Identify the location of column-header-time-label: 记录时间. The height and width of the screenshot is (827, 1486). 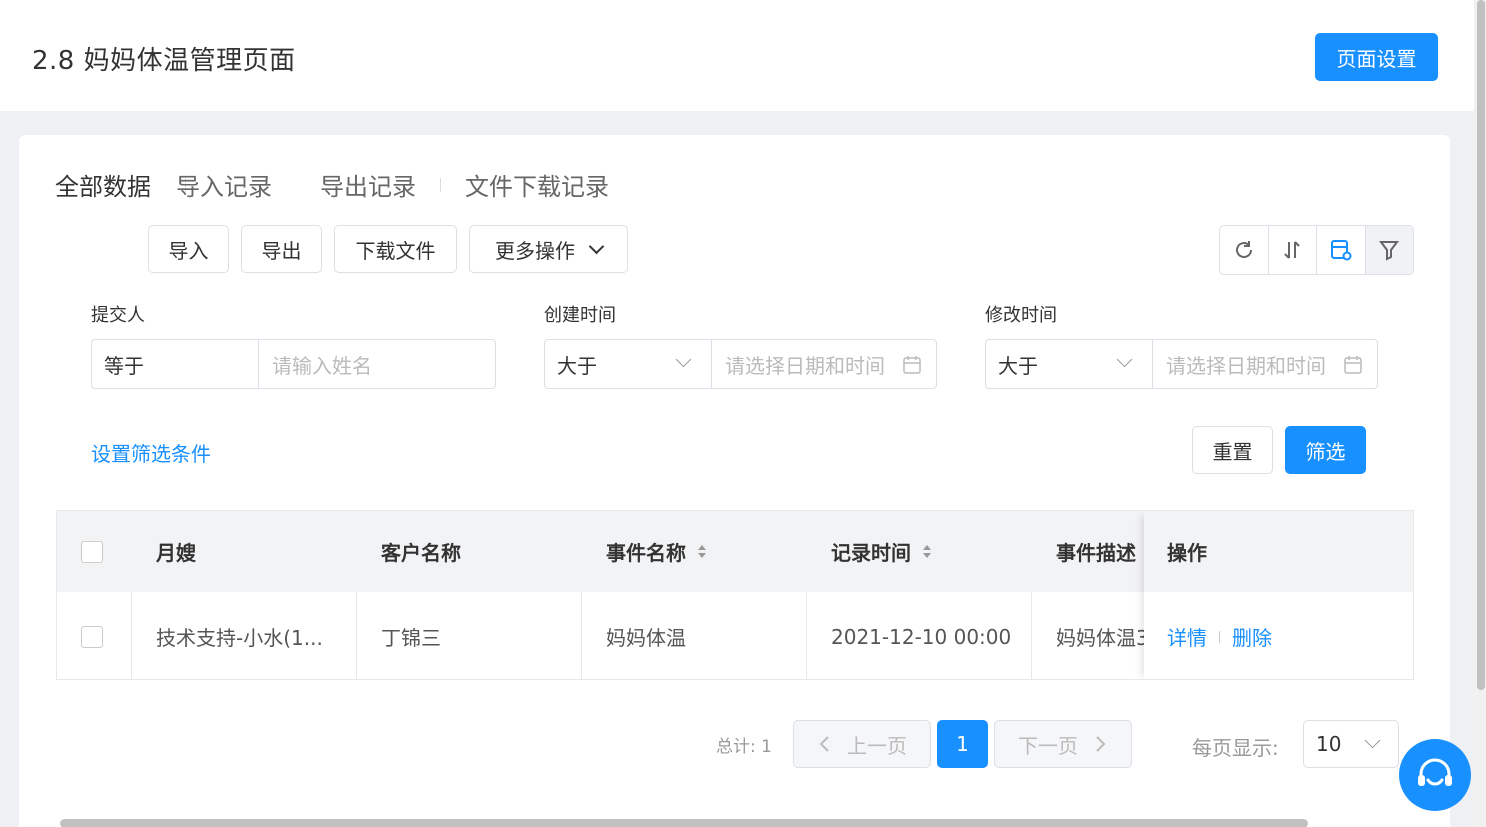
(871, 553).